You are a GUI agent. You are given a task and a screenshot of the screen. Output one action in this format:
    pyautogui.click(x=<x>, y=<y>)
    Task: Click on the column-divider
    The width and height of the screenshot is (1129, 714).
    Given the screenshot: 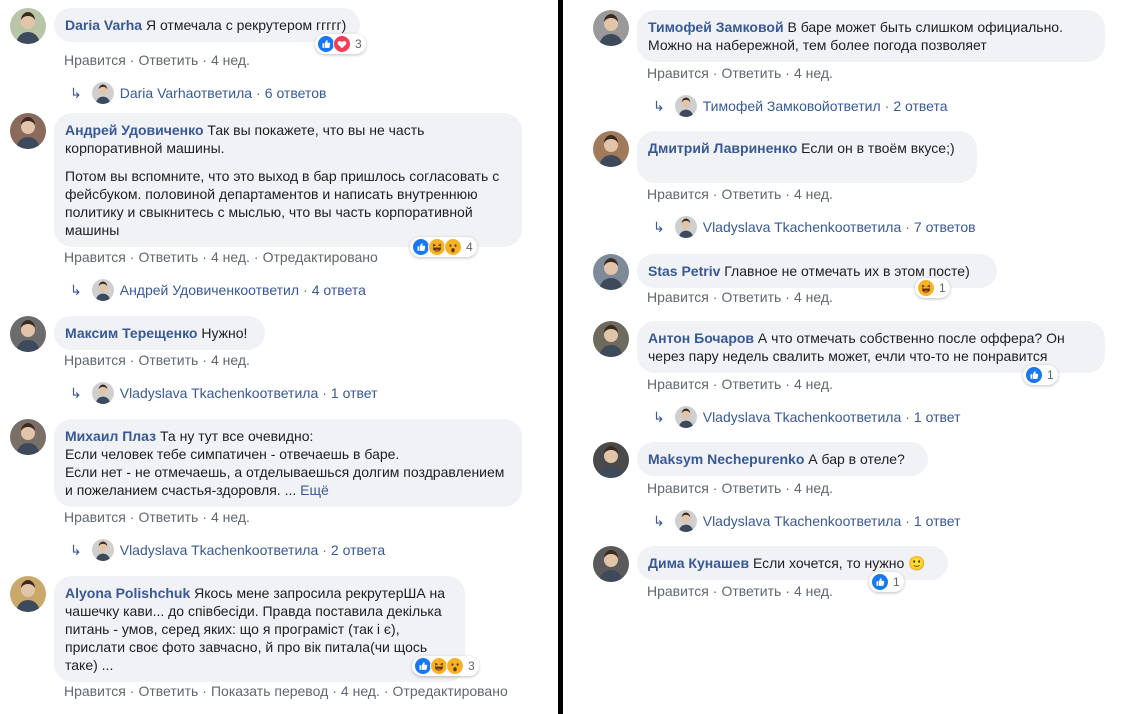 What is the action you would take?
    pyautogui.click(x=560, y=357)
    